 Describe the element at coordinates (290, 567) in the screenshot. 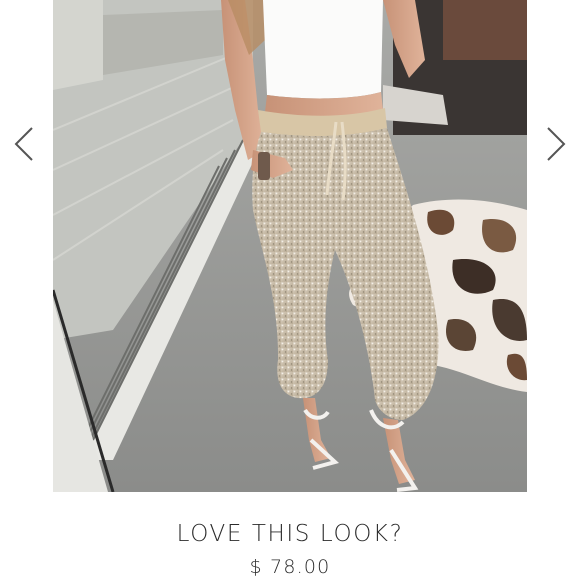

I see `product-price: $ 78.00` at that location.